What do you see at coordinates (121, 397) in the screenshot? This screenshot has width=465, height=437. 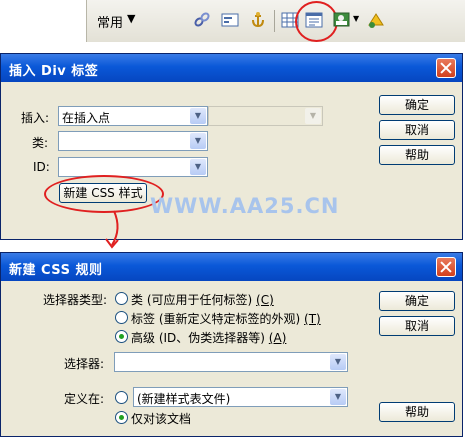 I see `define-in-new-file-radio` at bounding box center [121, 397].